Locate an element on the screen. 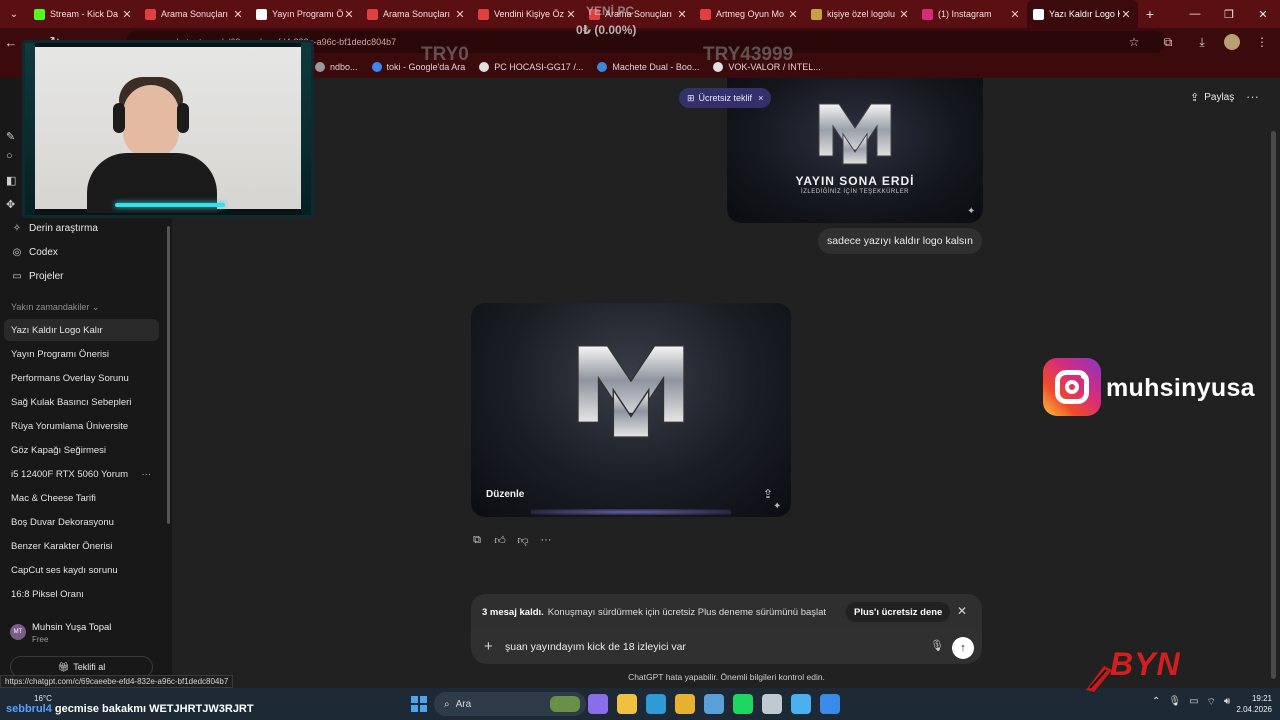 The width and height of the screenshot is (1280, 720). browser-tab: Yayın Programı Ö ✕ is located at coordinates (305, 14).